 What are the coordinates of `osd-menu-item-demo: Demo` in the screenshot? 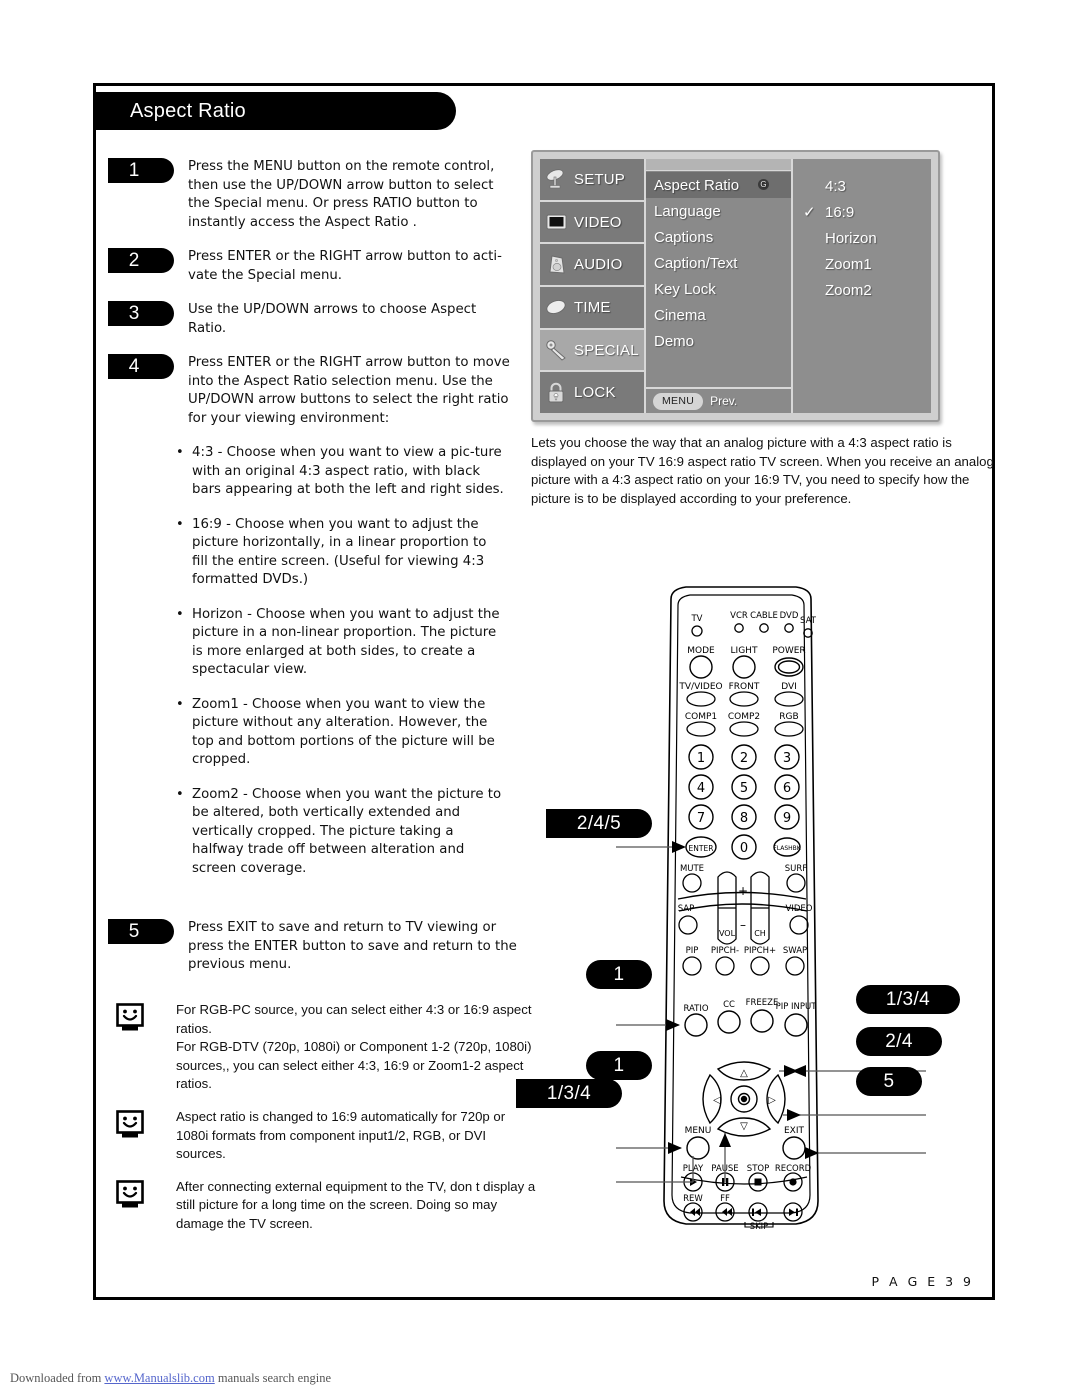 It's located at (718, 341).